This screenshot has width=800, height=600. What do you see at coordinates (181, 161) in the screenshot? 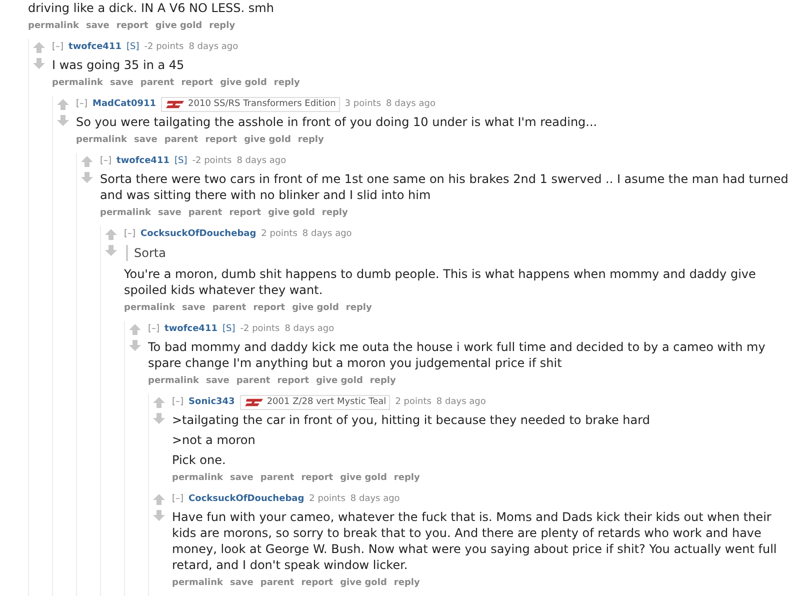
I see `submitter-tag: [S]` at bounding box center [181, 161].